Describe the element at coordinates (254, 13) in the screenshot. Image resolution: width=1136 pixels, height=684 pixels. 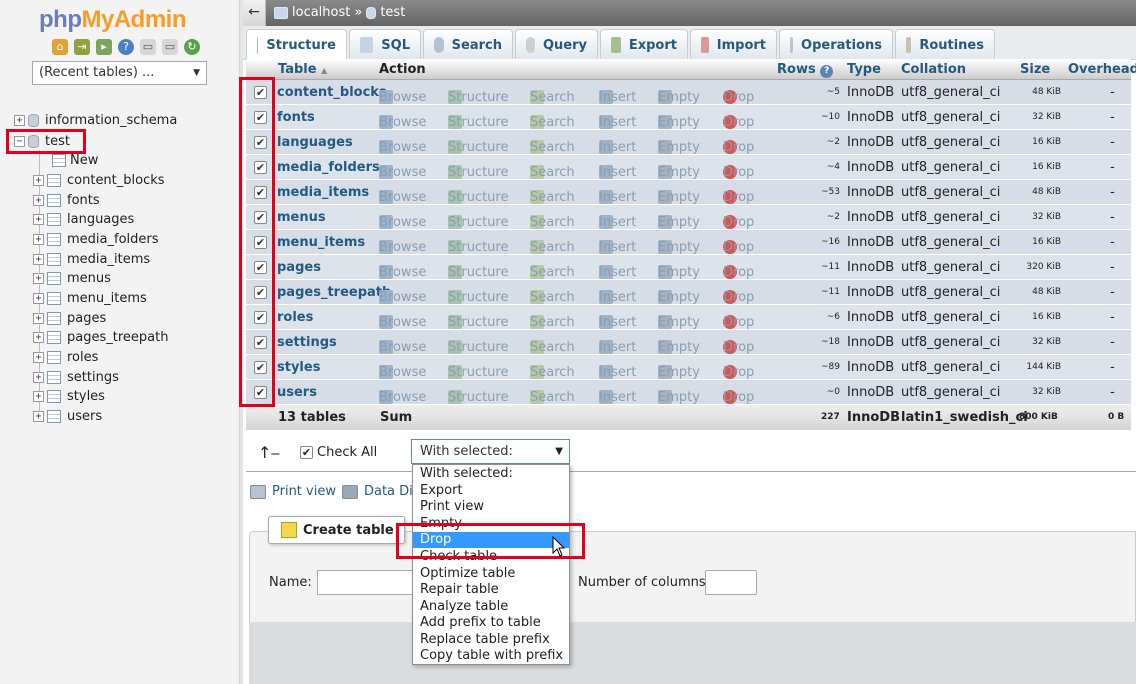
I see `collapse-nav-button: ←` at that location.